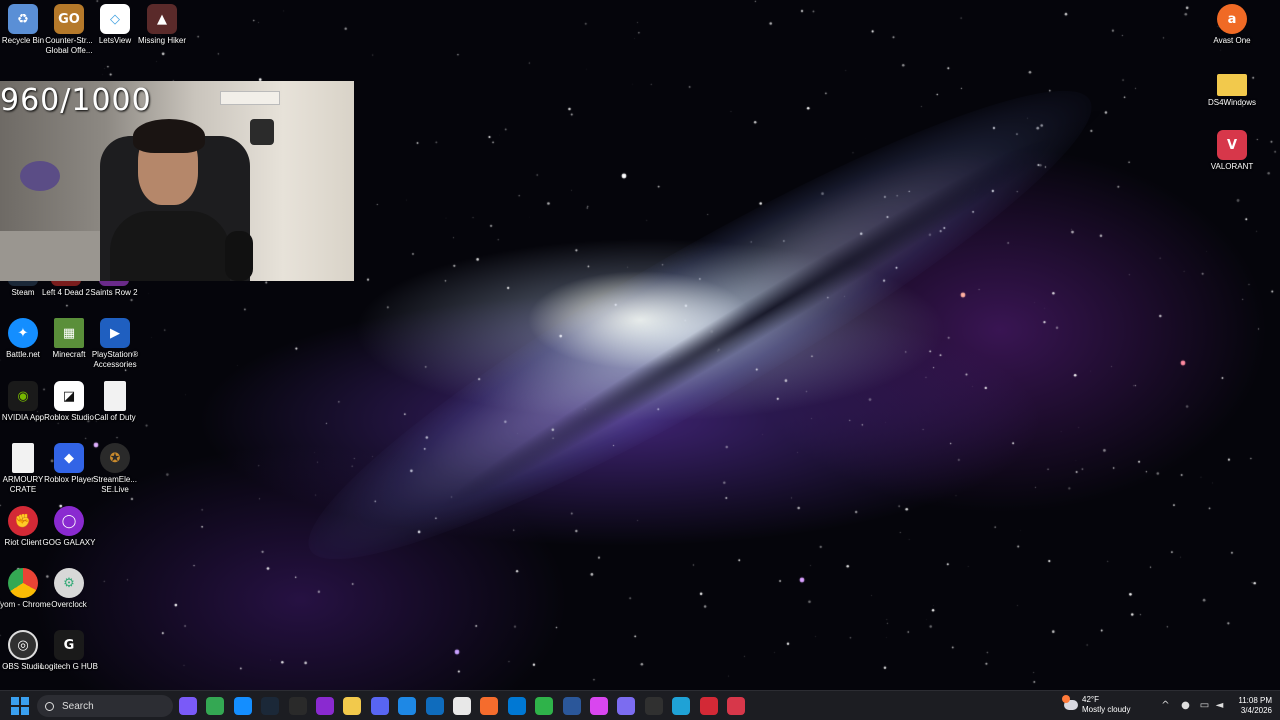  What do you see at coordinates (626, 706) in the screenshot?
I see `gamepad-icon` at bounding box center [626, 706].